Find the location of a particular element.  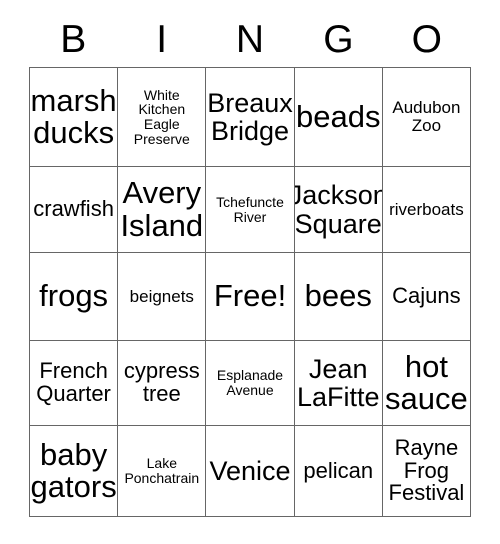

bingo-cell-label: Audubon Zoo is located at coordinates (426, 116).